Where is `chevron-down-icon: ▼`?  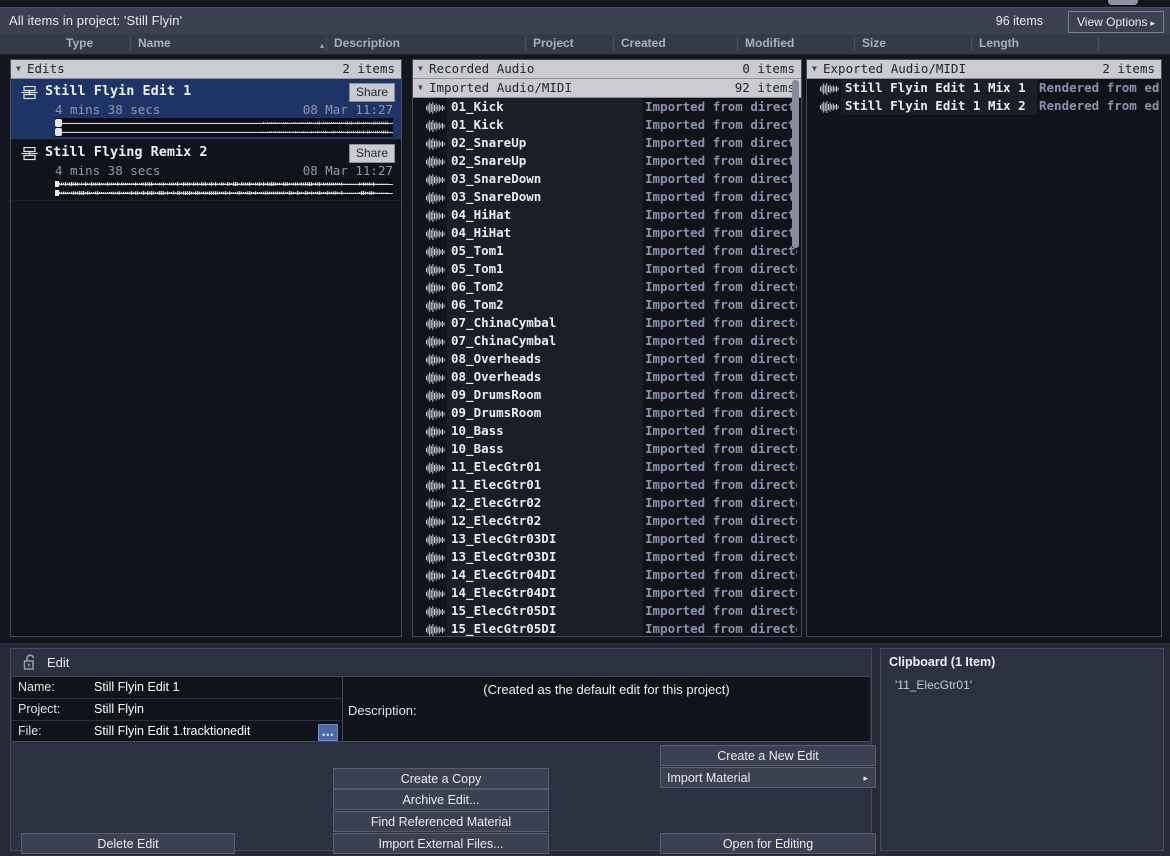
chevron-down-icon: ▼ is located at coordinates (420, 68).